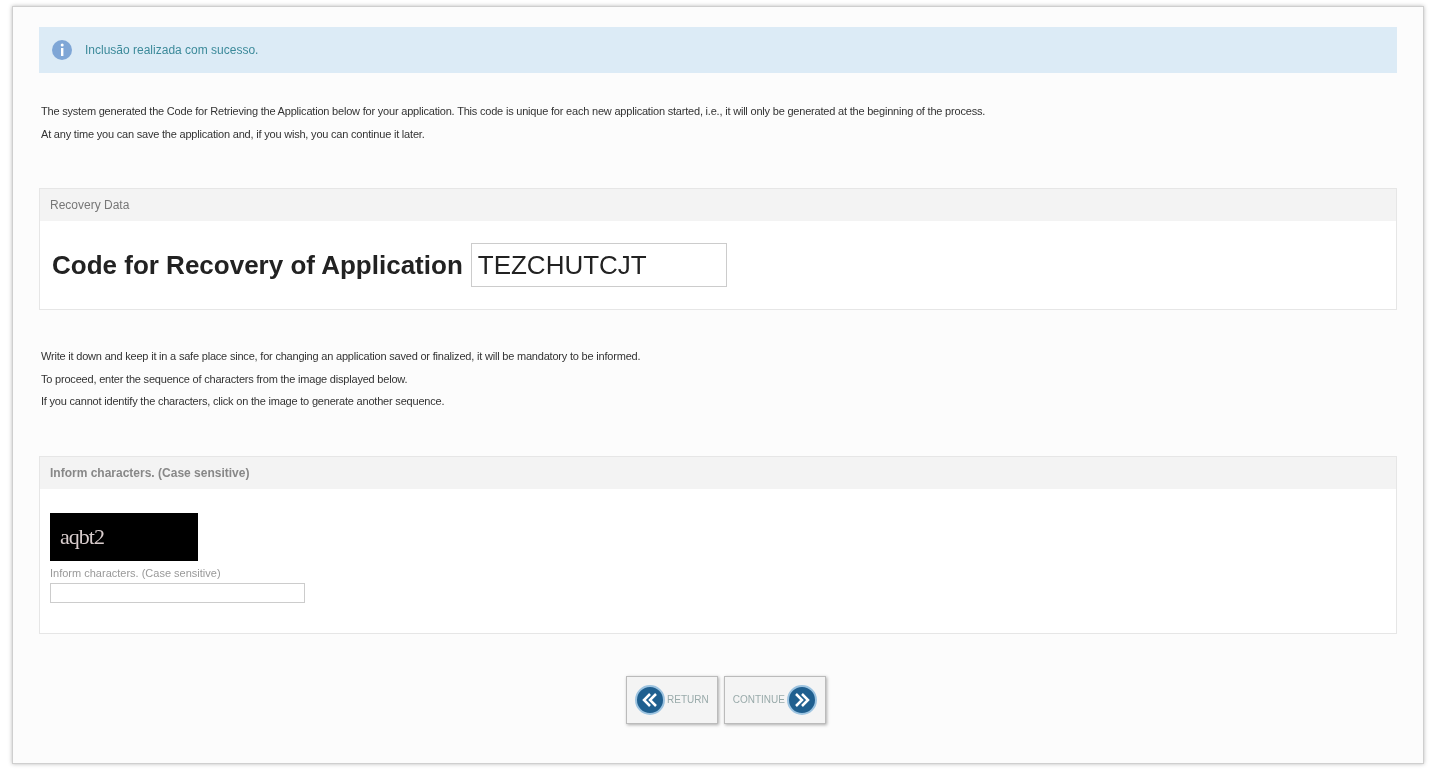 This screenshot has width=1436, height=769. Describe the element at coordinates (172, 50) in the screenshot. I see `success-message: Inclusão realizada com sucesso.` at that location.